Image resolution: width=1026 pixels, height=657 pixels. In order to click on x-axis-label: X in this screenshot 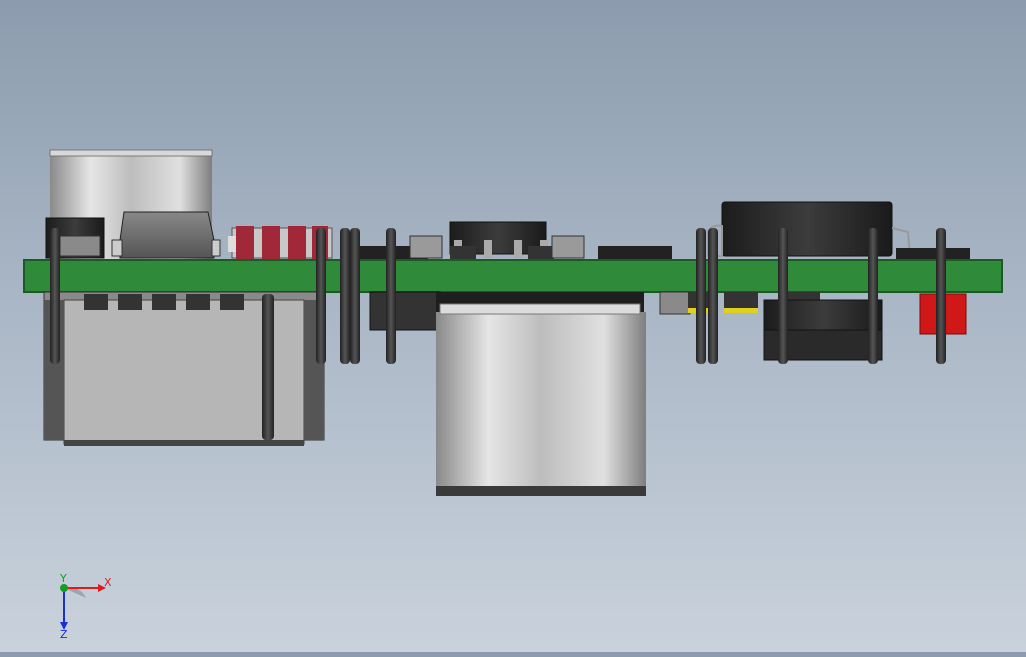, I will do `click(108, 582)`.